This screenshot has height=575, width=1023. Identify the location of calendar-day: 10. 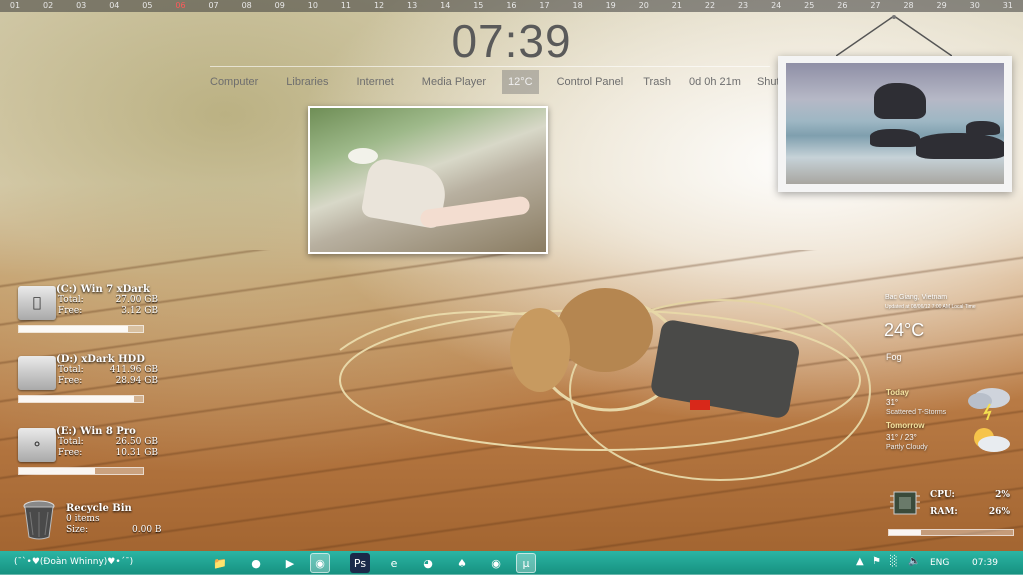
(312, 5).